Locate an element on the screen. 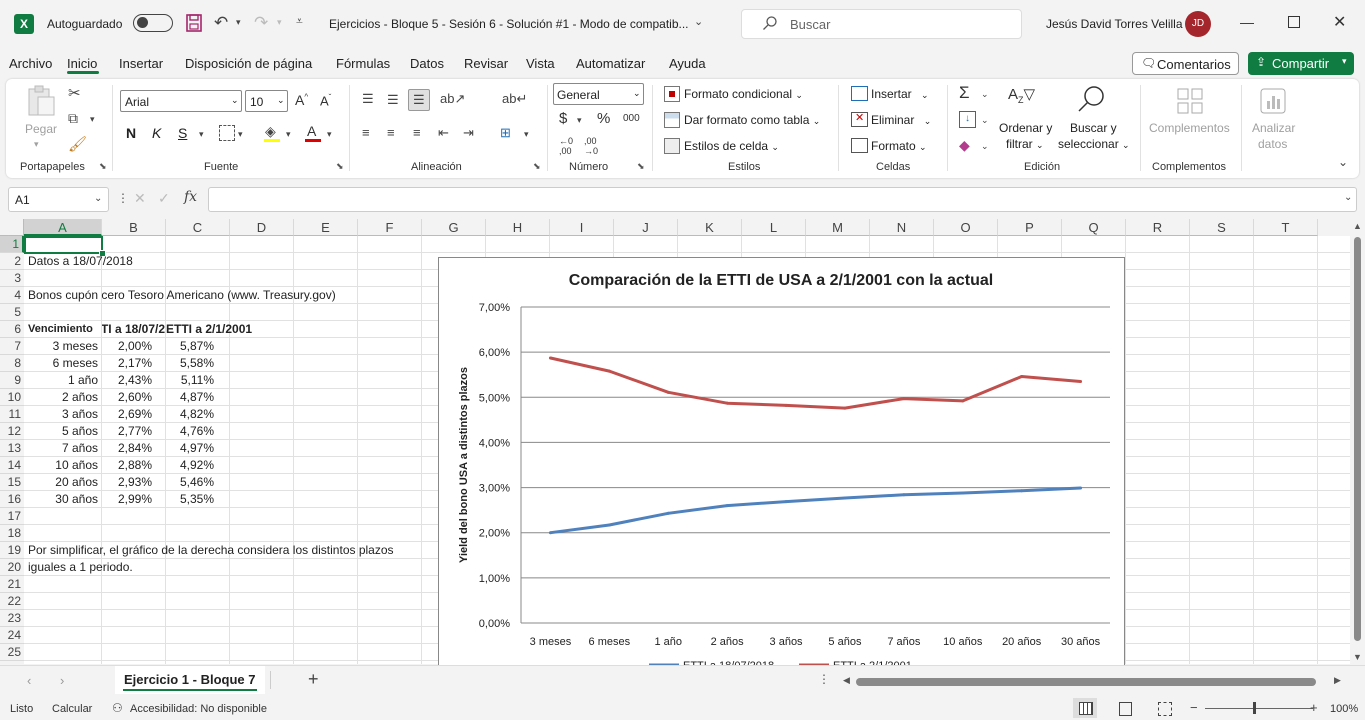 The width and height of the screenshot is (1365, 720). row-header-17: 17 is located at coordinates (12, 516).